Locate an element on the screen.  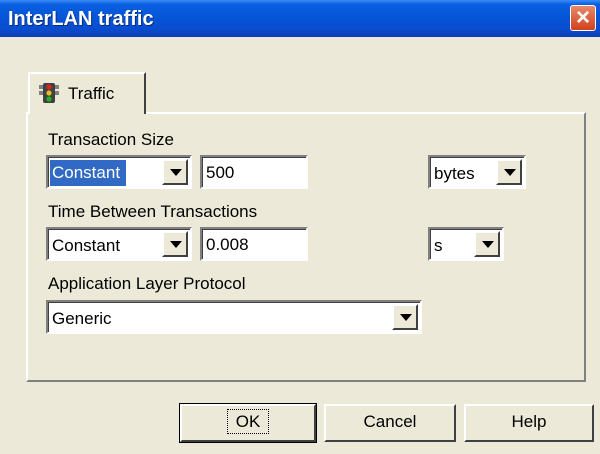
transaction-size-unit-select: bytes is located at coordinates (477, 172).